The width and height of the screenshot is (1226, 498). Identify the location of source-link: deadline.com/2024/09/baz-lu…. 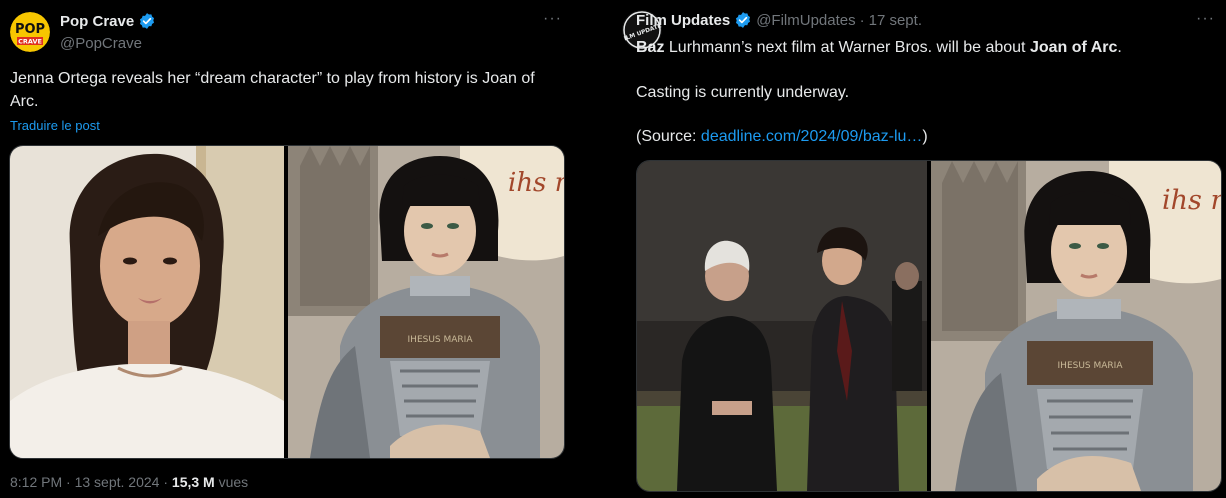
(811, 136).